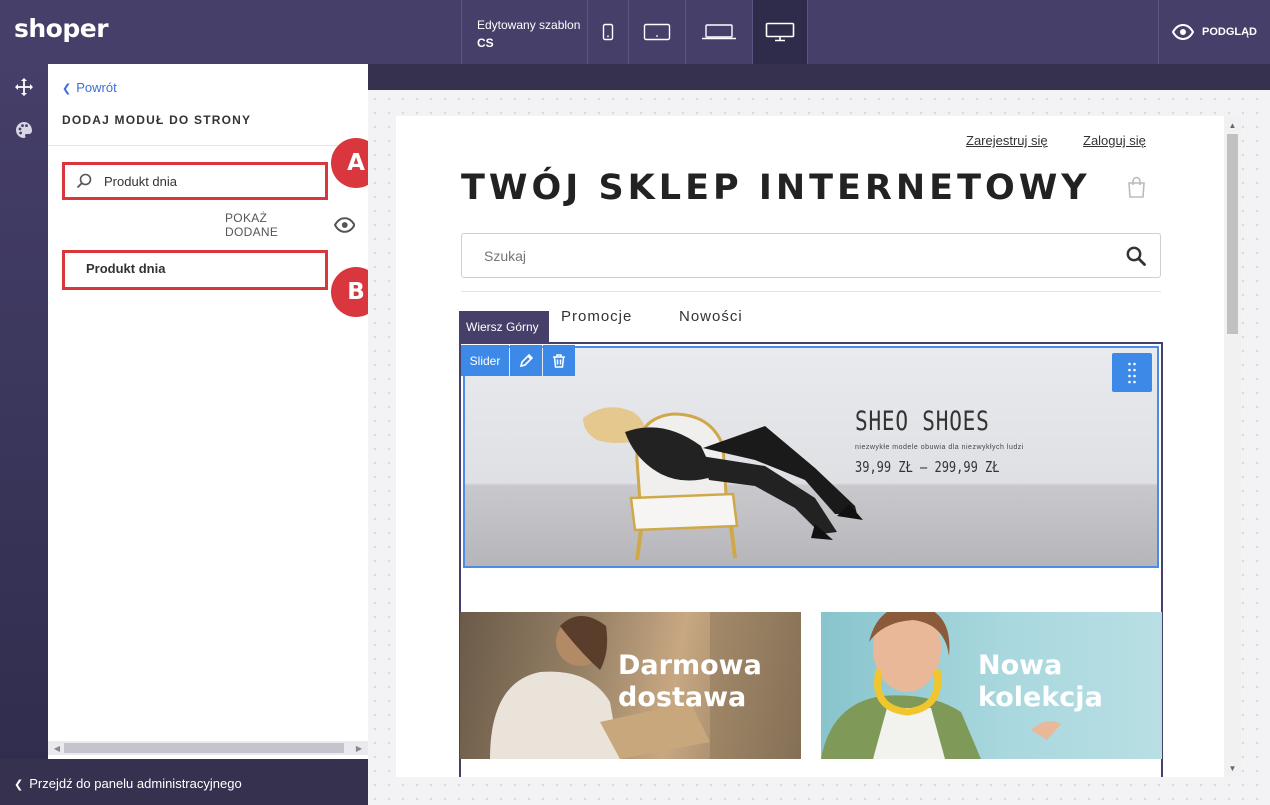 This screenshot has height=805, width=1270. Describe the element at coordinates (819, 77) in the screenshot. I see `canvas-top-band` at that location.